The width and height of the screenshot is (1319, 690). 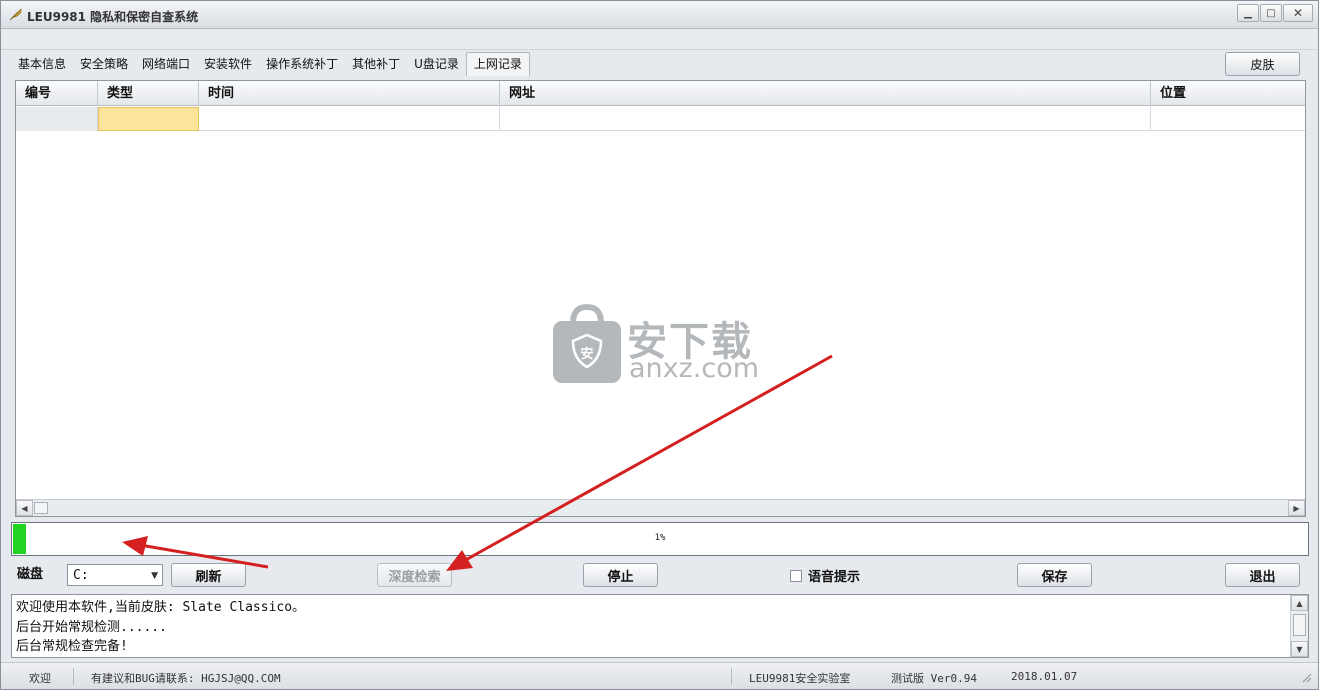 What do you see at coordinates (414, 575) in the screenshot?
I see `deep-search-button: 深度检索` at bounding box center [414, 575].